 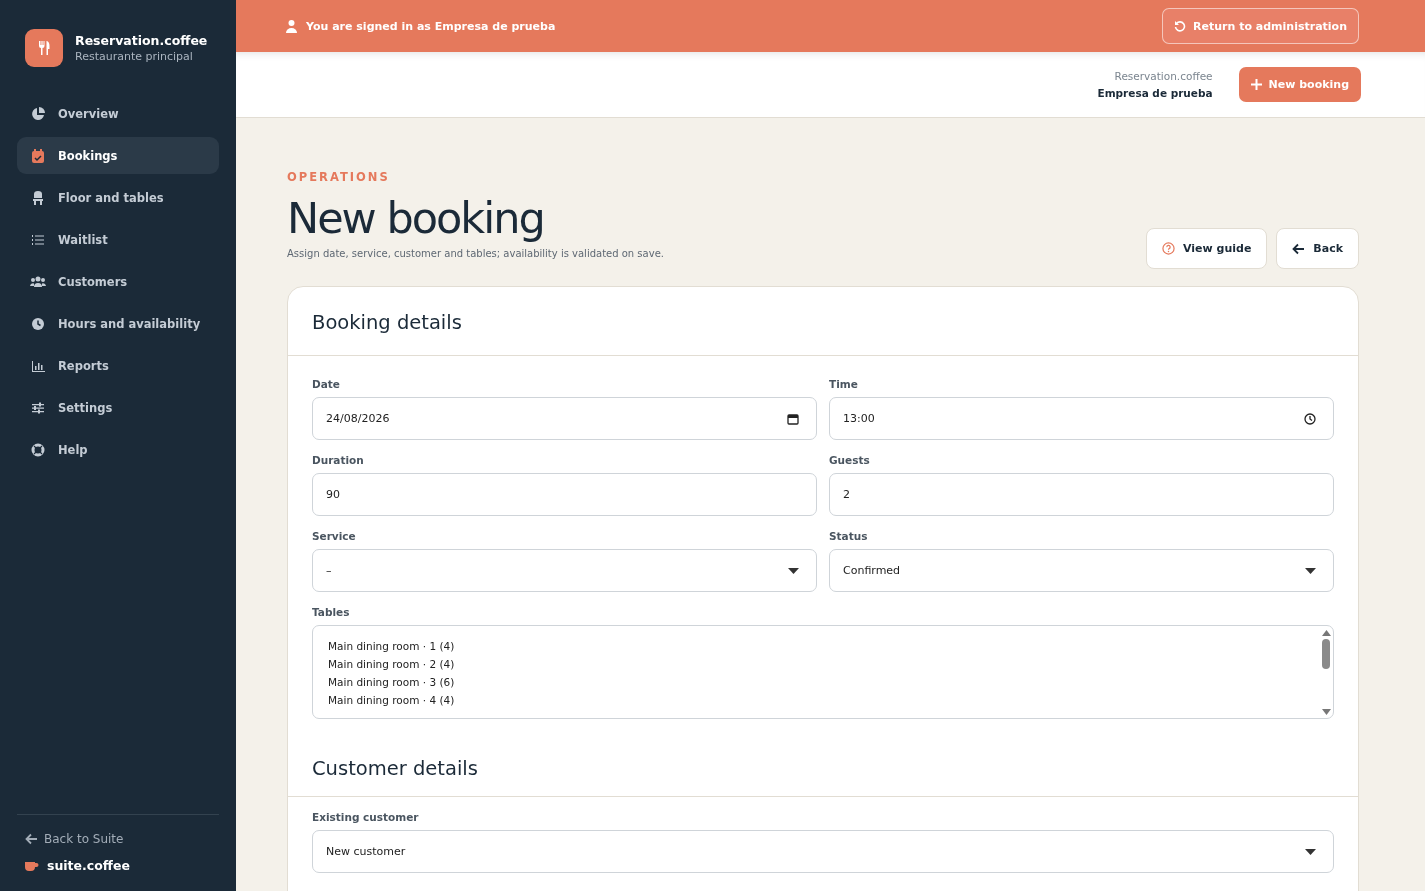 I want to click on sidebar-item: Reports, so click(x=118, y=365).